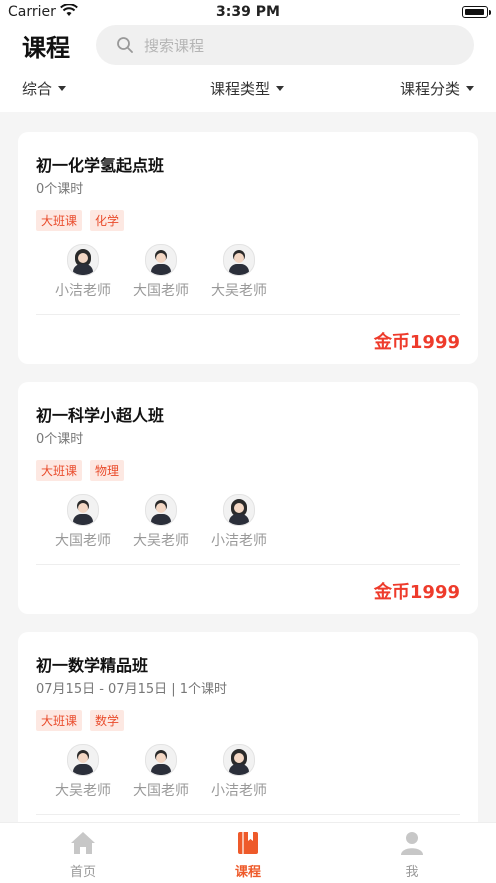 Image resolution: width=496 pixels, height=883 pixels. Describe the element at coordinates (107, 720) in the screenshot. I see `course-tag: 数学` at that location.